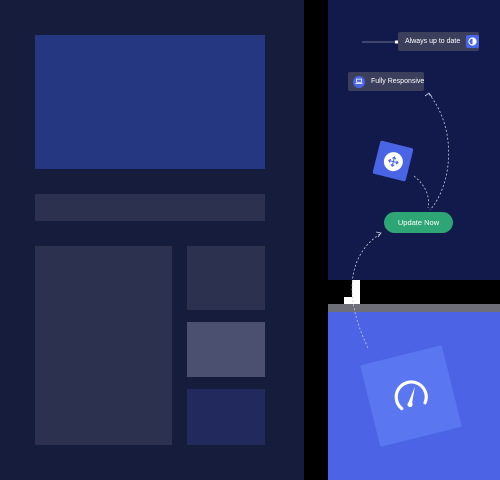 This screenshot has width=500, height=480. Describe the element at coordinates (414, 308) in the screenshot. I see `panel-divider` at that location.